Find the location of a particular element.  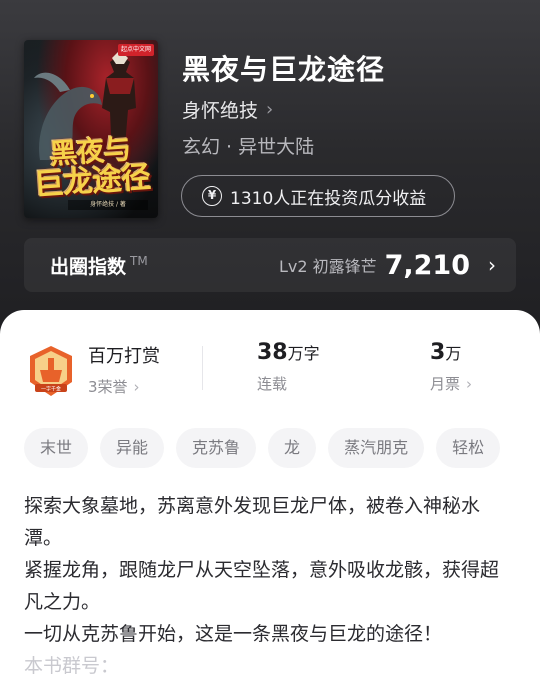

cover-title-art: 黑夜与 巨龙途径 is located at coordinates (91, 167).